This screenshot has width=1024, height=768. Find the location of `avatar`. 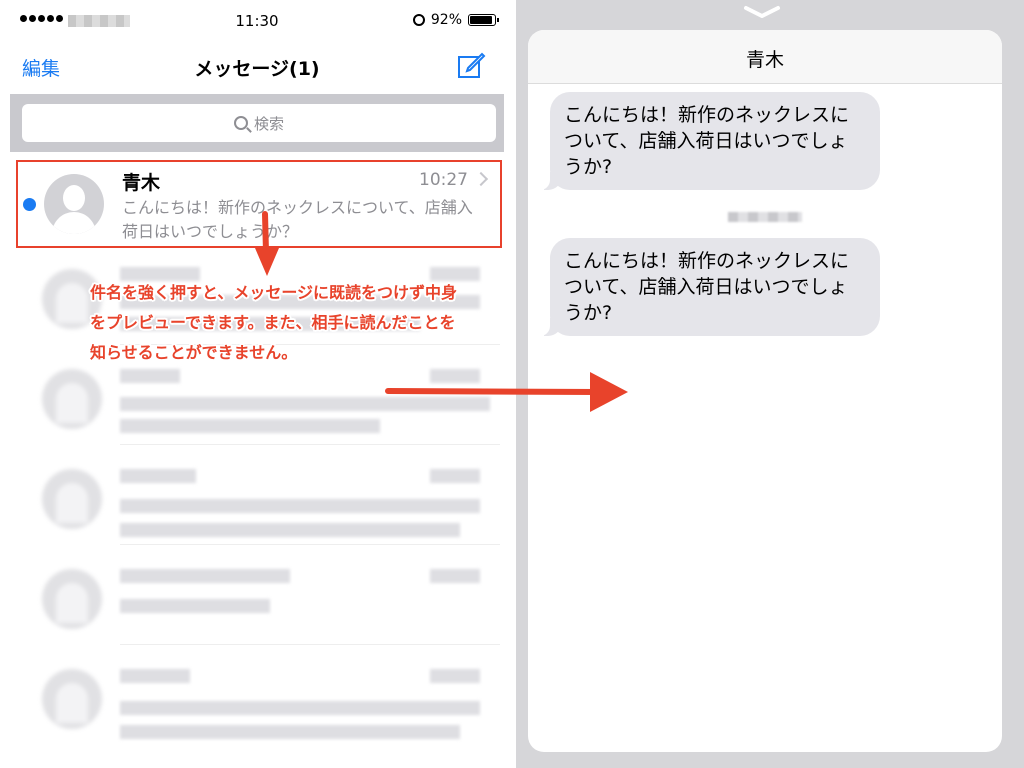

avatar is located at coordinates (74, 204).